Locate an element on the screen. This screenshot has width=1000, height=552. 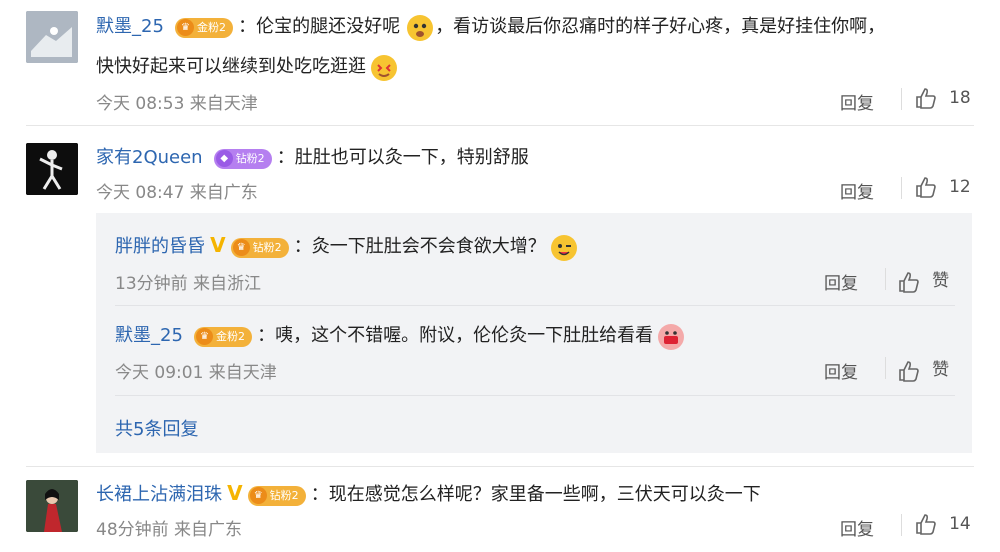
reply-time: 13分钟前 来自浙江 is located at coordinates (188, 284).